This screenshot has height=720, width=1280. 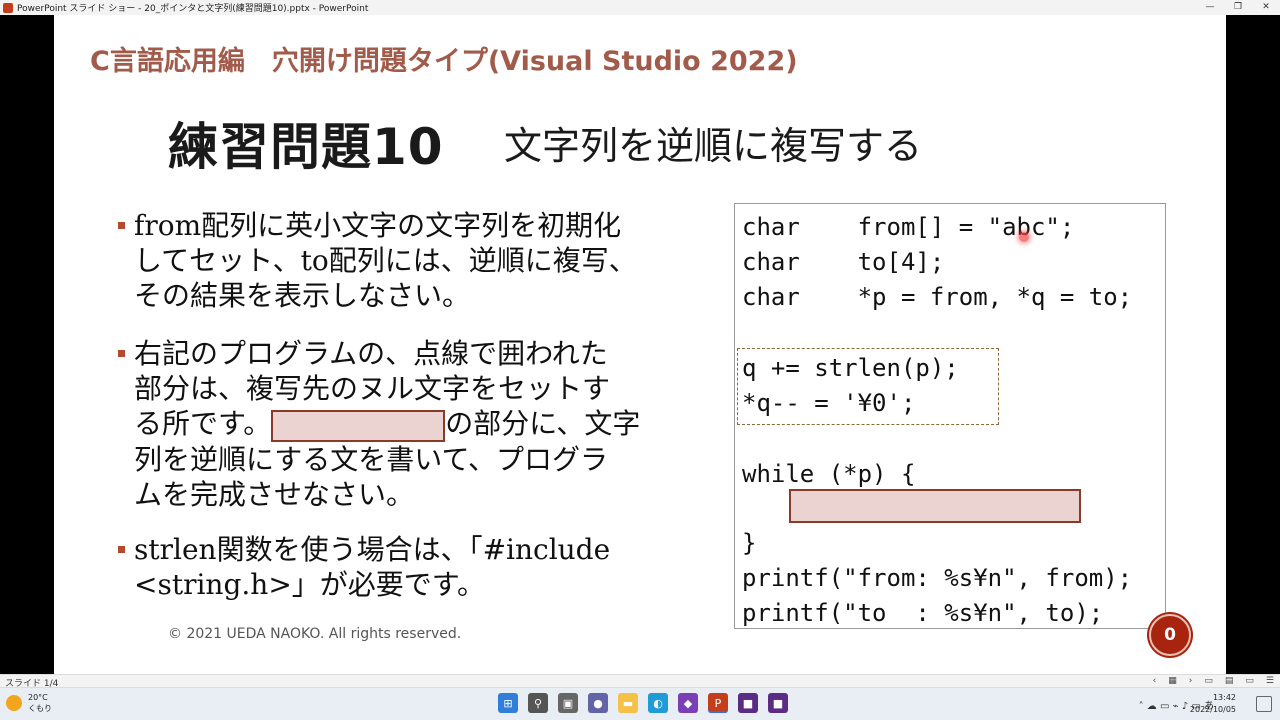 I want to click on bullet-line-with-blank: る所です。 の部分に、文字, so click(x=387, y=424).